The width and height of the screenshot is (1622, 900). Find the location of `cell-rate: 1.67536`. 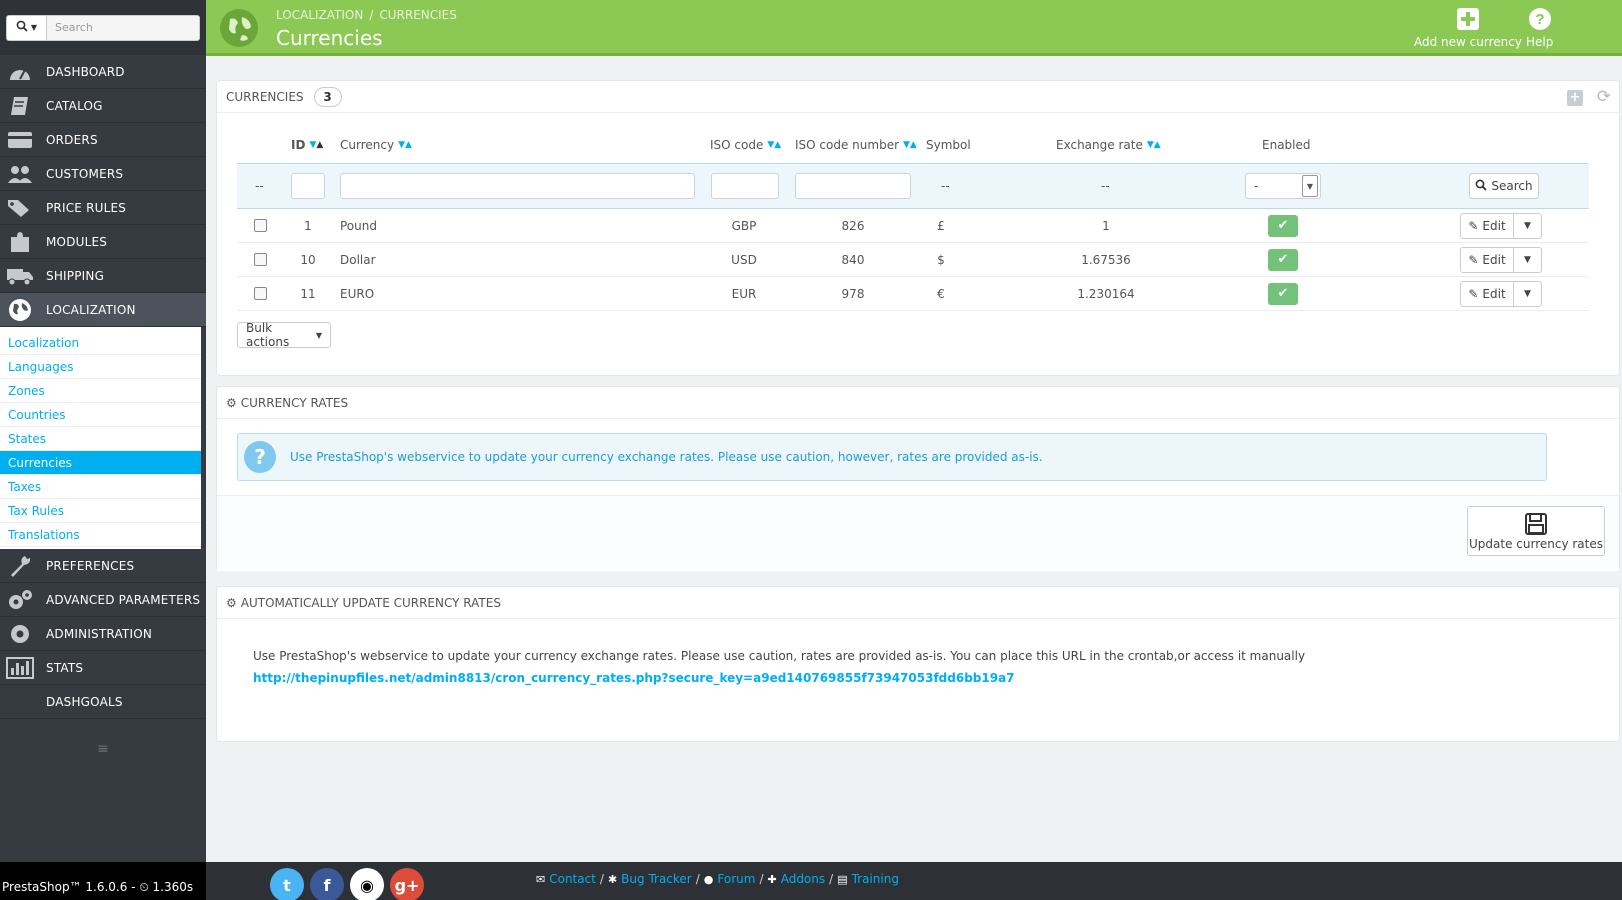

cell-rate: 1.67536 is located at coordinates (1106, 259).